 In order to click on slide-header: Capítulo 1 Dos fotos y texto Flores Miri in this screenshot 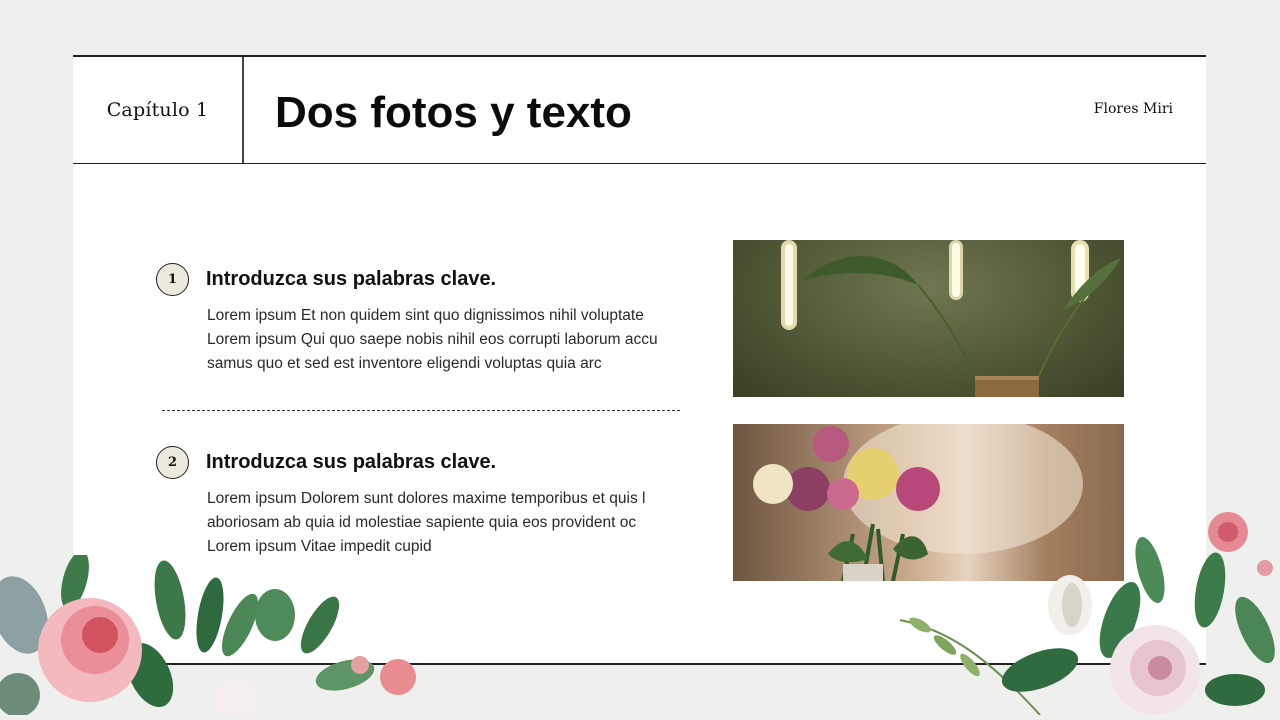, I will do `click(639, 110)`.